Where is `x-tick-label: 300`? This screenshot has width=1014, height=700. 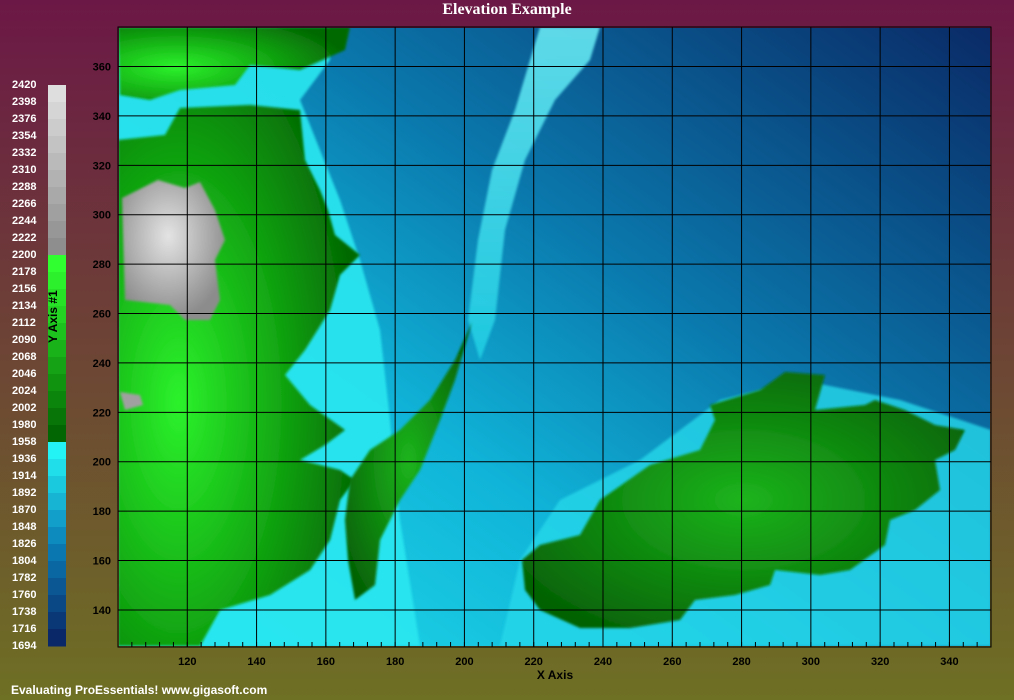
x-tick-label: 300 is located at coordinates (811, 662).